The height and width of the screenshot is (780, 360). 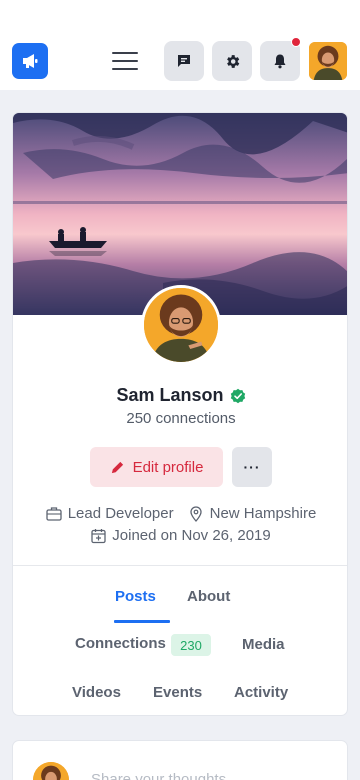 What do you see at coordinates (181, 418) in the screenshot?
I see `connections-count: 250 connections` at bounding box center [181, 418].